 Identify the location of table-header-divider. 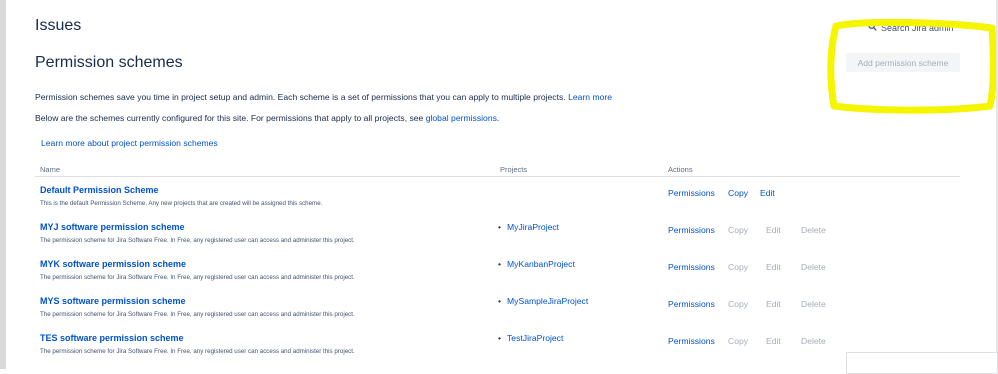
(497, 176).